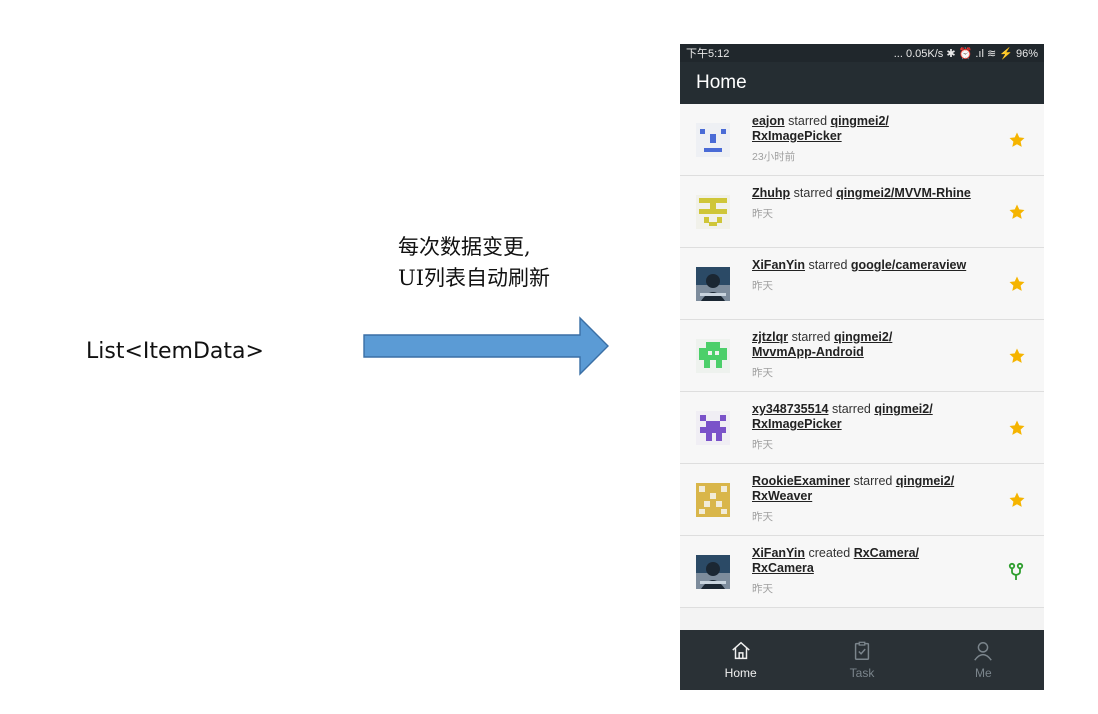 The height and width of the screenshot is (714, 1098). Describe the element at coordinates (862, 650) in the screenshot. I see `task-icon` at that location.